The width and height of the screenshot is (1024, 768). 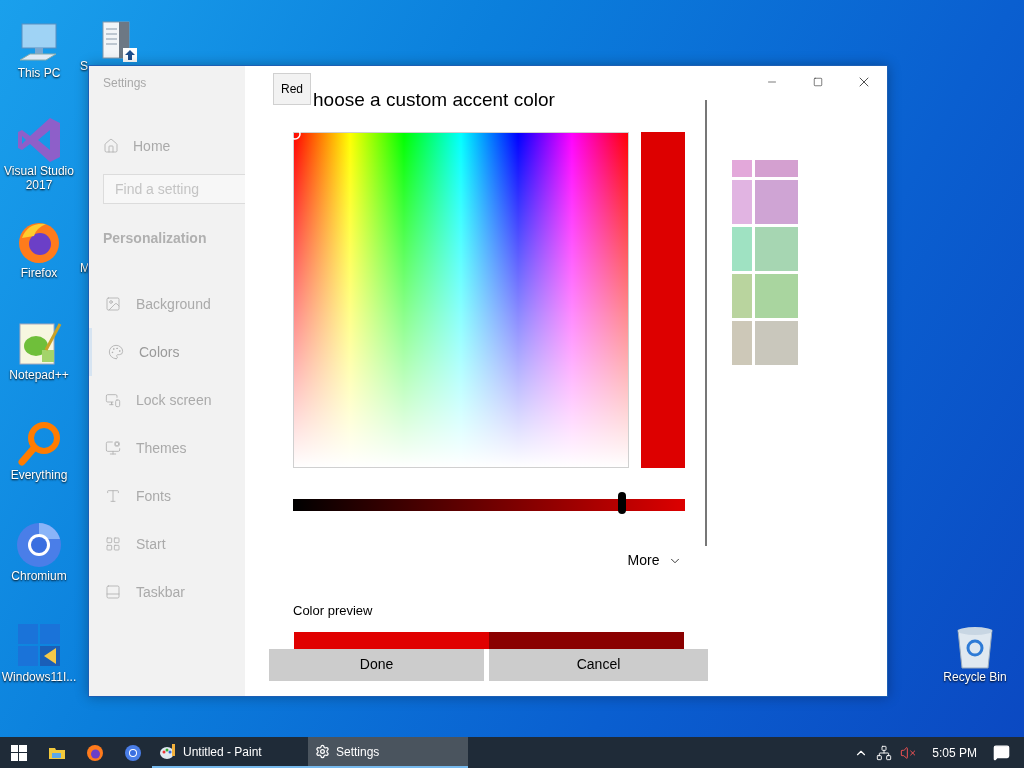 What do you see at coordinates (622, 503) in the screenshot?
I see `slider-thumb` at bounding box center [622, 503].